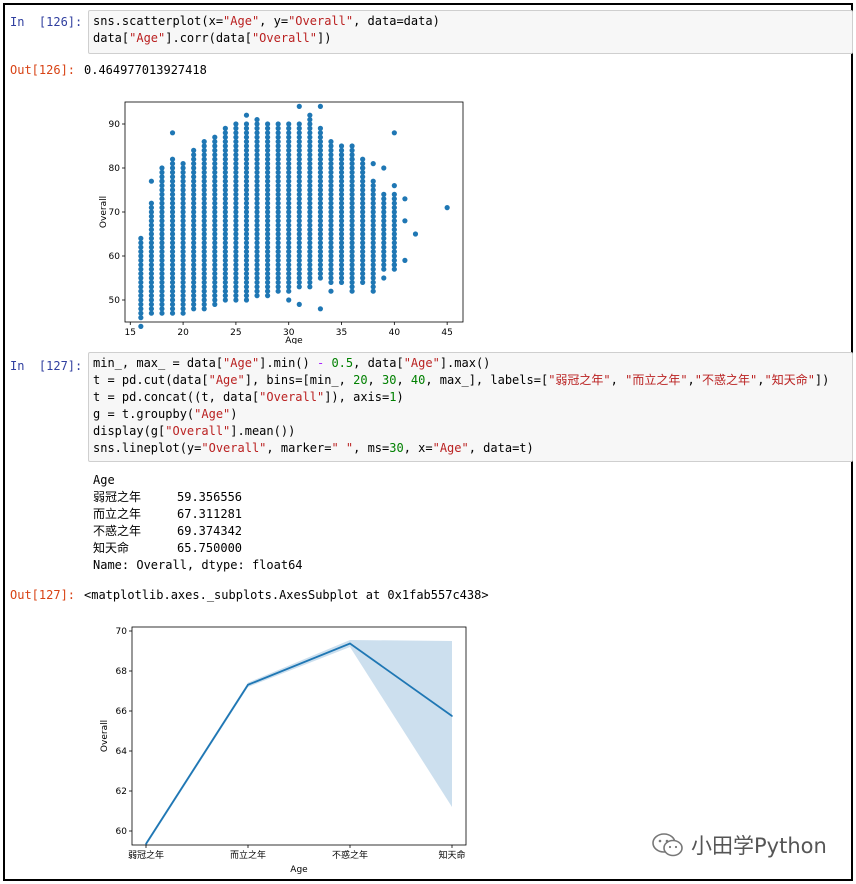 The height and width of the screenshot is (884, 856). What do you see at coordinates (235, 333) in the screenshot?
I see `x-tick-label: 25` at bounding box center [235, 333].